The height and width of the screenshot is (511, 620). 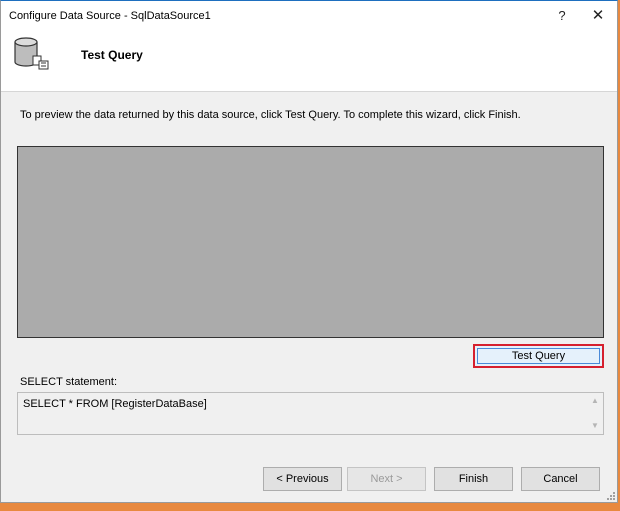 I want to click on resize-grip-icon, so click(x=611, y=496).